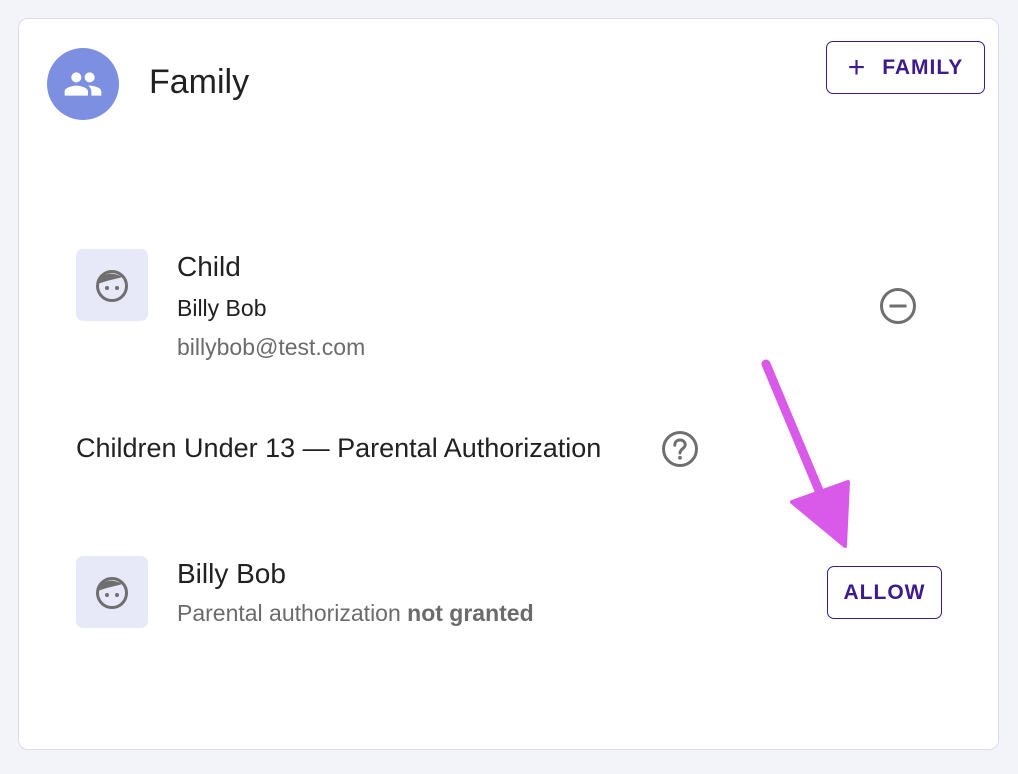 The image size is (1018, 774). Describe the element at coordinates (231, 573) in the screenshot. I see `auth-child-name: Billy Bob` at that location.